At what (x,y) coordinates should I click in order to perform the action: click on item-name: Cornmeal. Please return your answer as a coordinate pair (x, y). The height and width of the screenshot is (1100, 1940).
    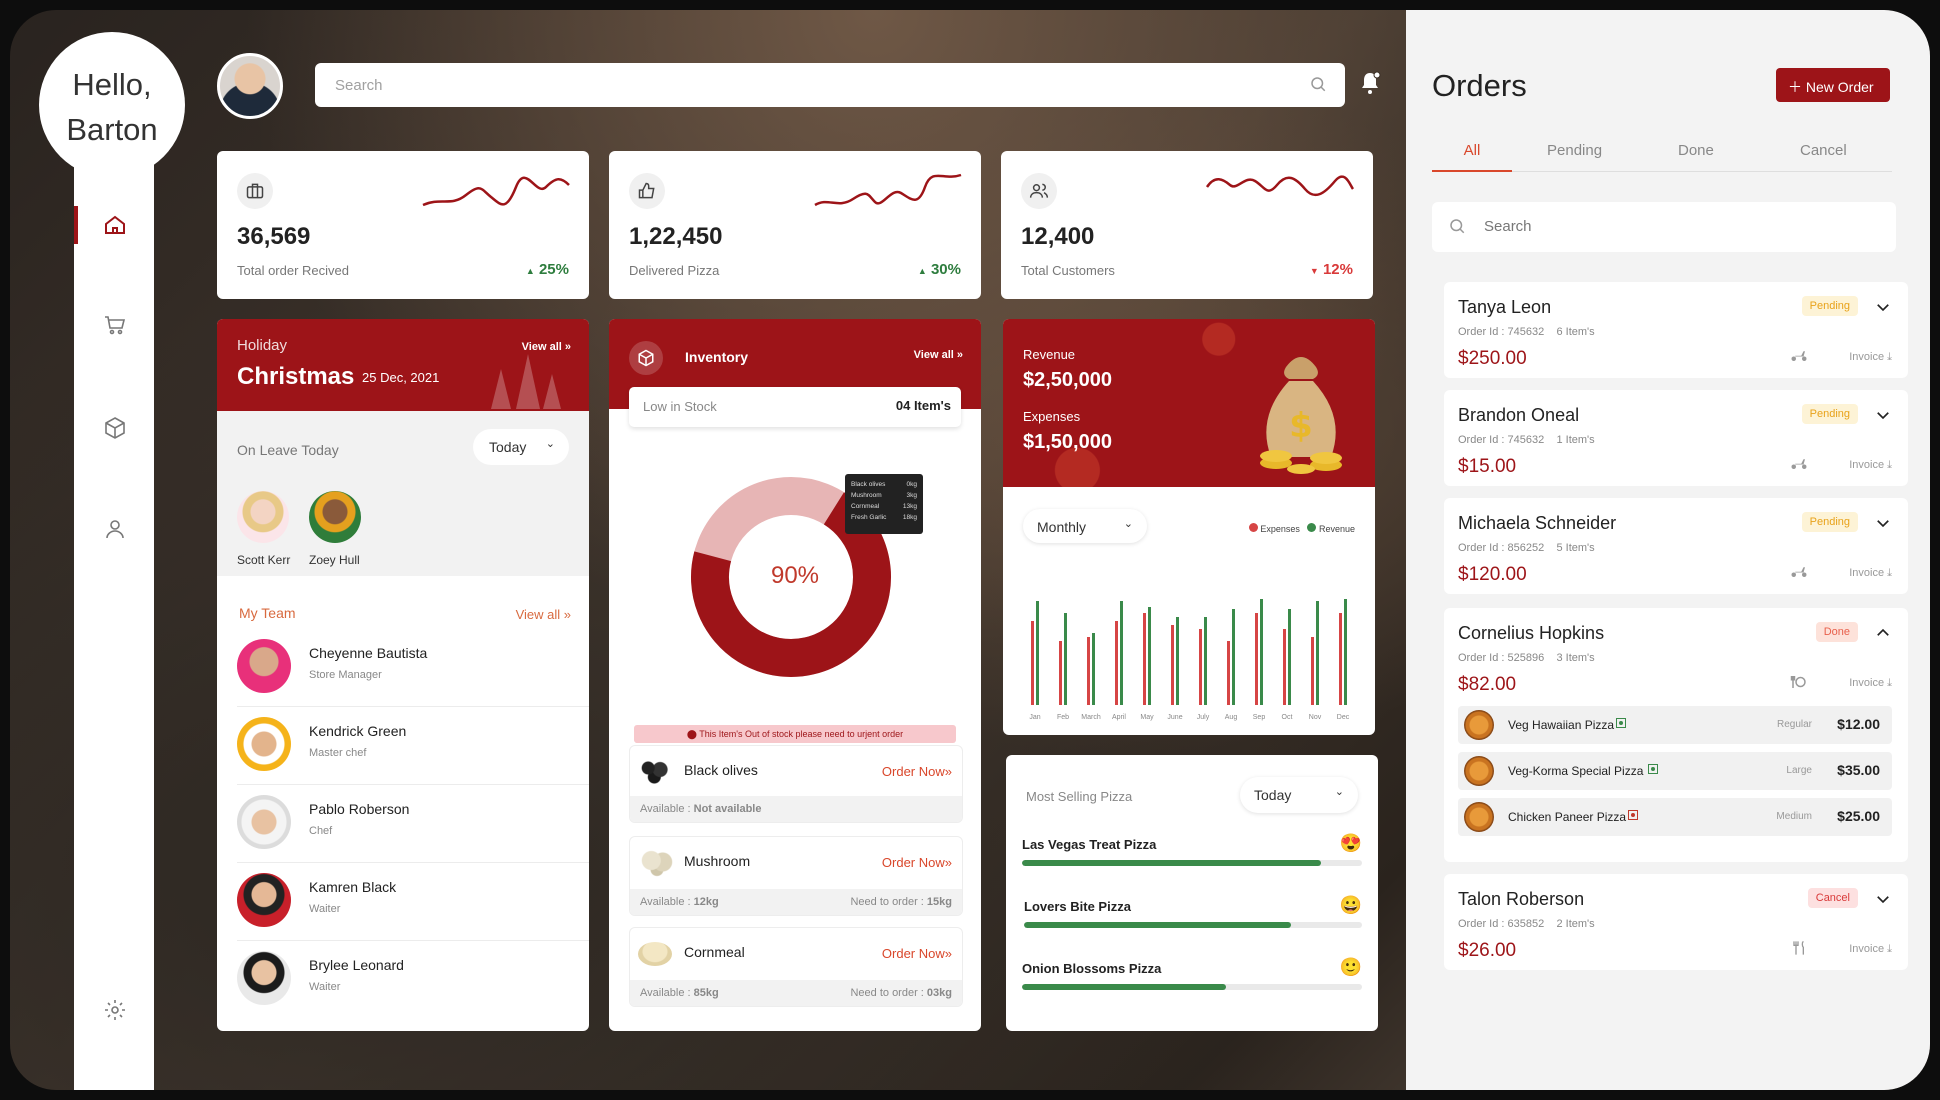
    Looking at the image, I should click on (714, 952).